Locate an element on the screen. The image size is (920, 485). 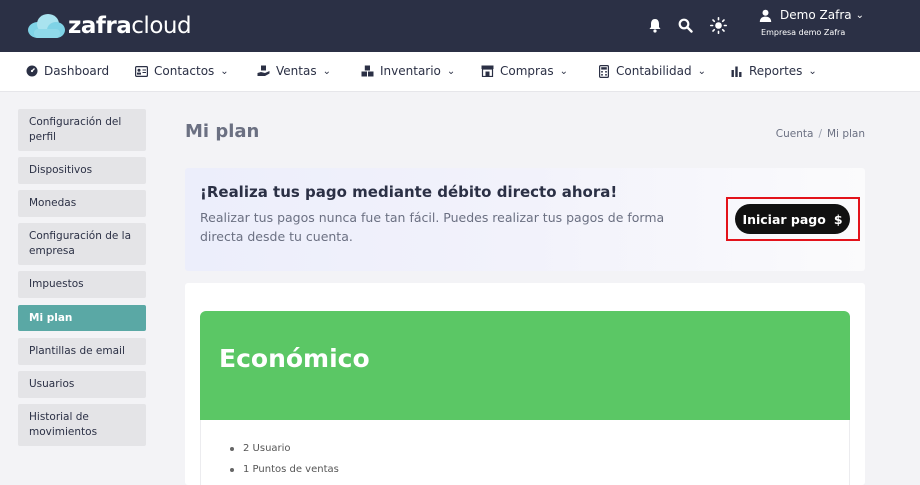
nav-reportes: Reportes ⌄ is located at coordinates (773, 71).